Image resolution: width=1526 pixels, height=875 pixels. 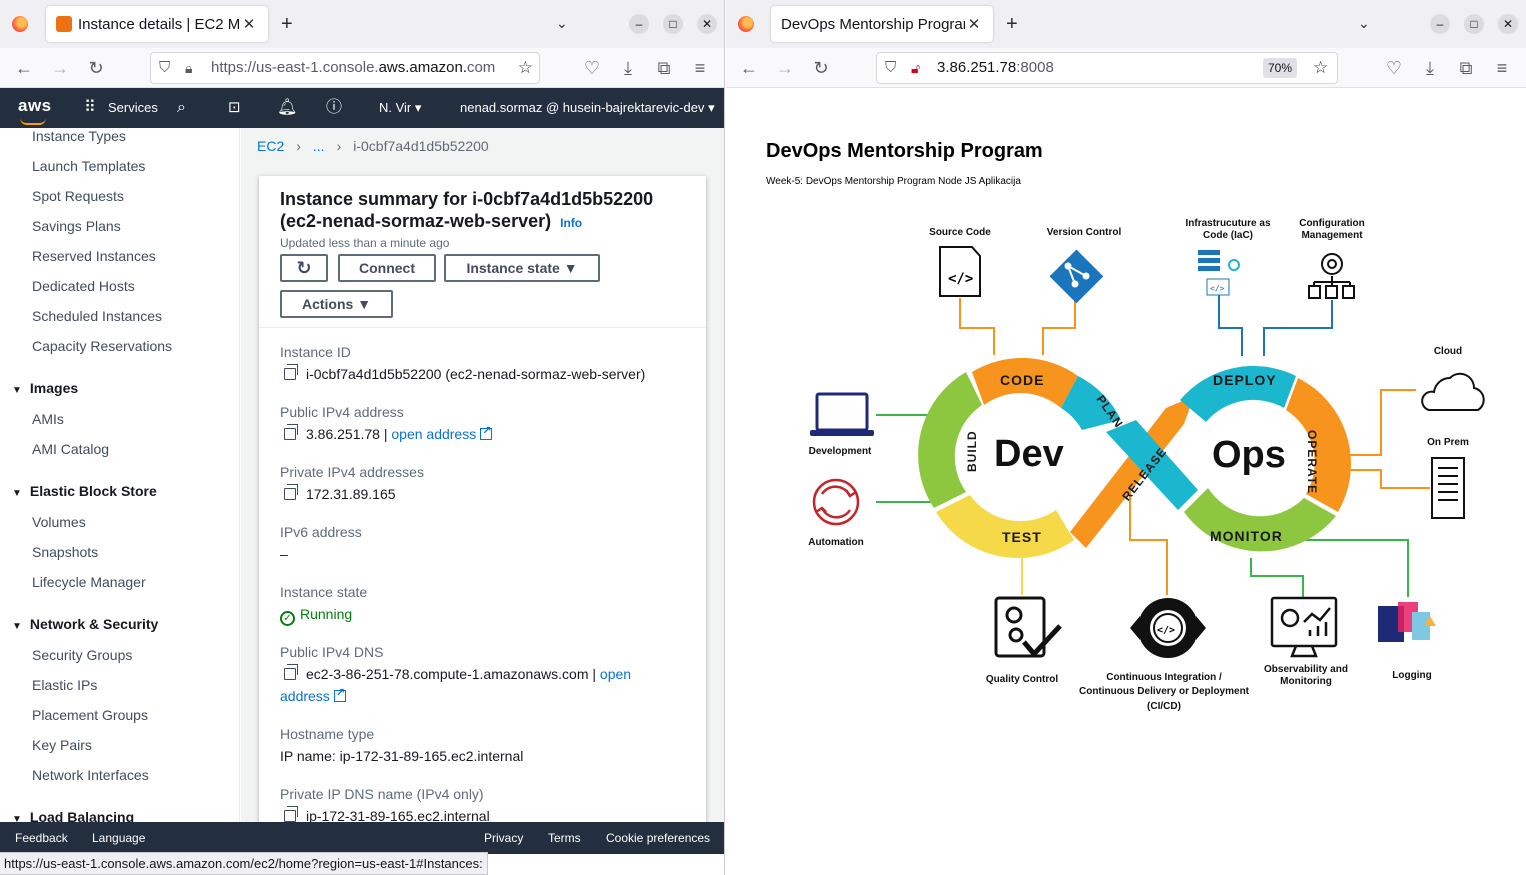 What do you see at coordinates (1164, 691) in the screenshot?
I see `label-ci-line2: Continuous Delivery or Deployment` at bounding box center [1164, 691].